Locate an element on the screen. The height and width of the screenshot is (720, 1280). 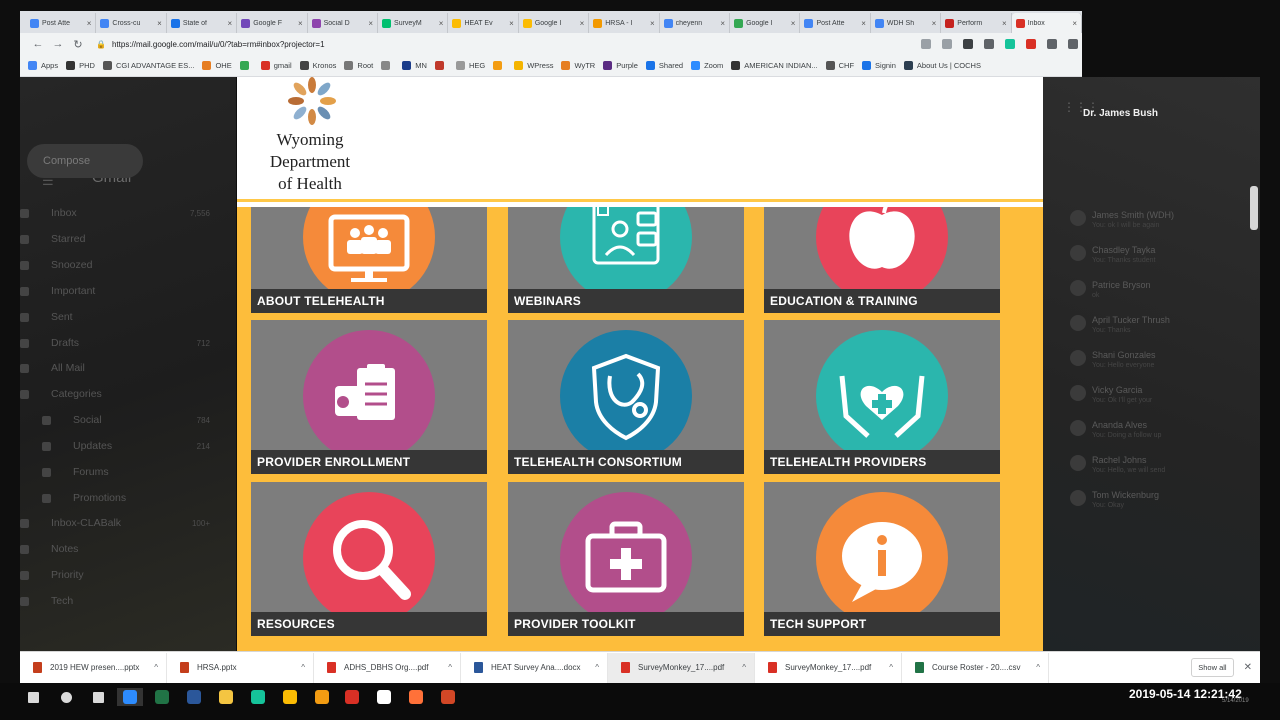
tile-provider-enrollment: PROVIDER ENROLLMENT is located at coordinates (369, 397).